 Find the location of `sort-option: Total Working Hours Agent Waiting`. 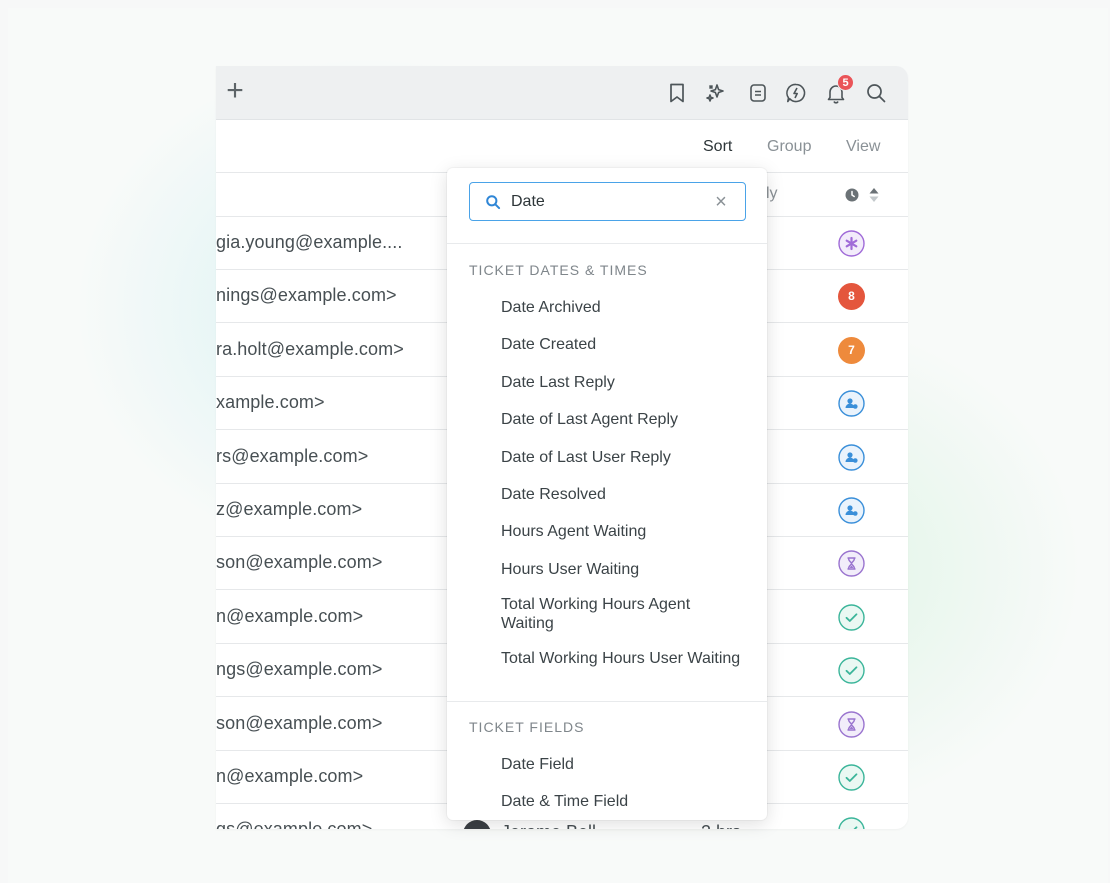

sort-option: Total Working Hours Agent Waiting is located at coordinates (621, 614).